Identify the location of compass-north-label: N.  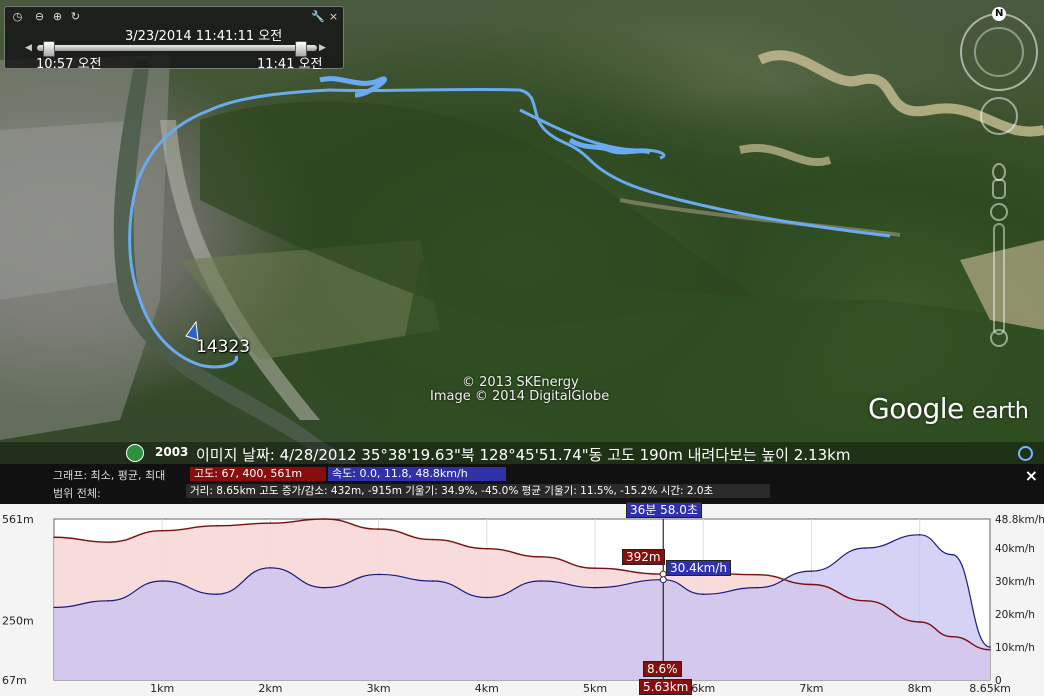
(999, 13).